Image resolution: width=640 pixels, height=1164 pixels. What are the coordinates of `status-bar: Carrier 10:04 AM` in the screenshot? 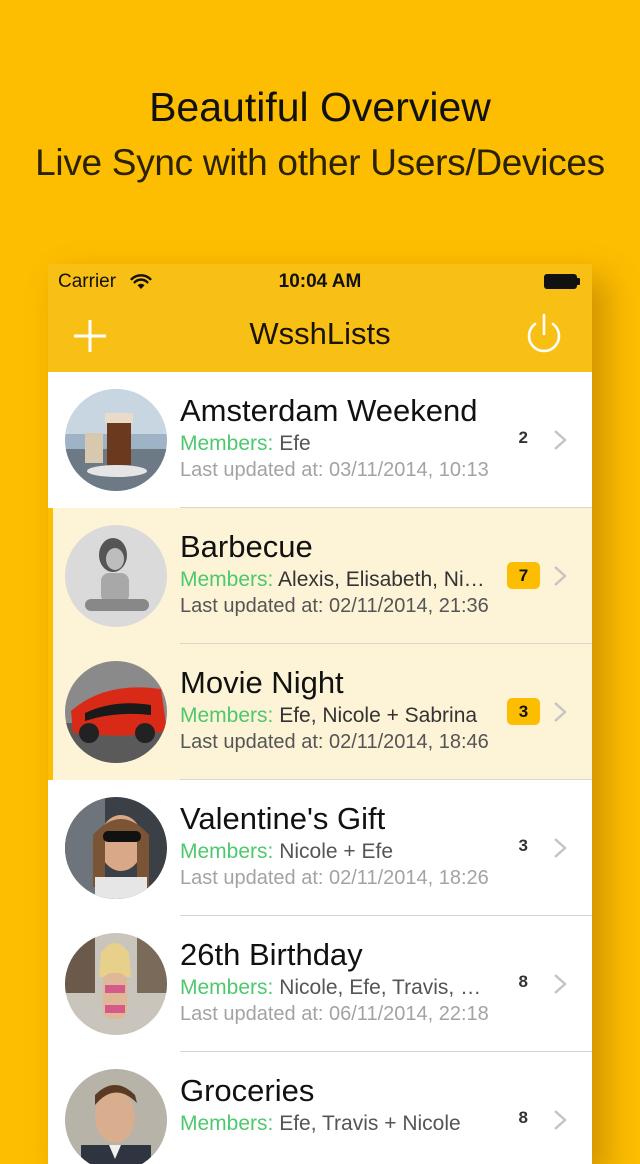 It's located at (320, 284).